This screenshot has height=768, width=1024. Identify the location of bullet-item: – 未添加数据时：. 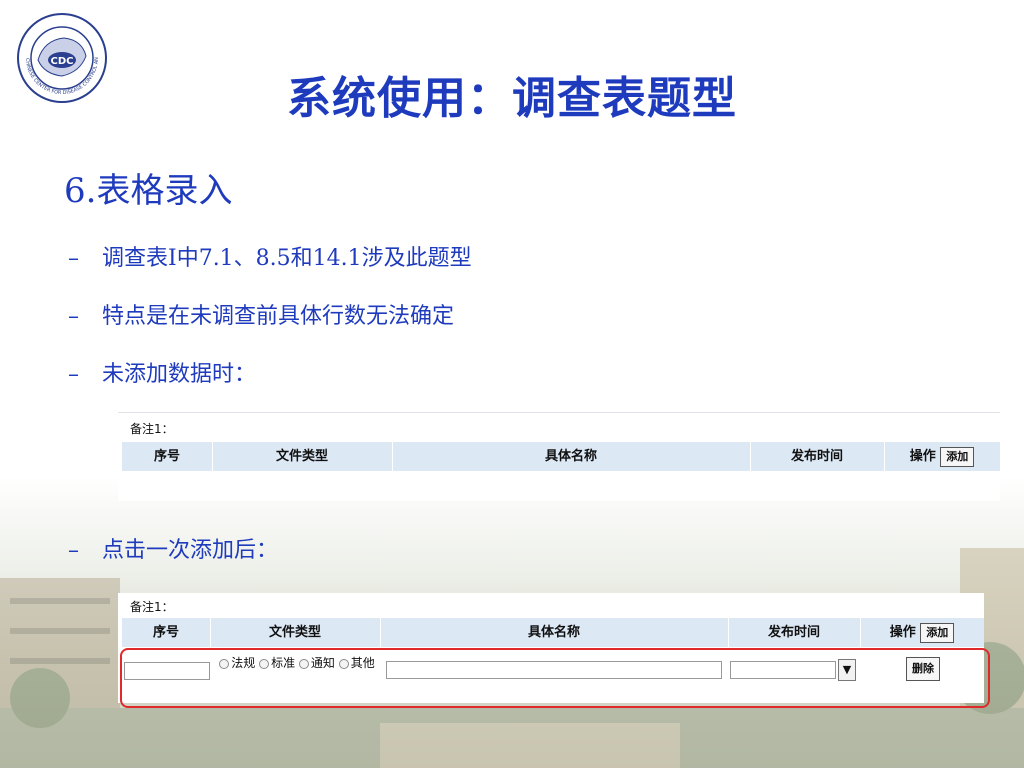
(162, 374).